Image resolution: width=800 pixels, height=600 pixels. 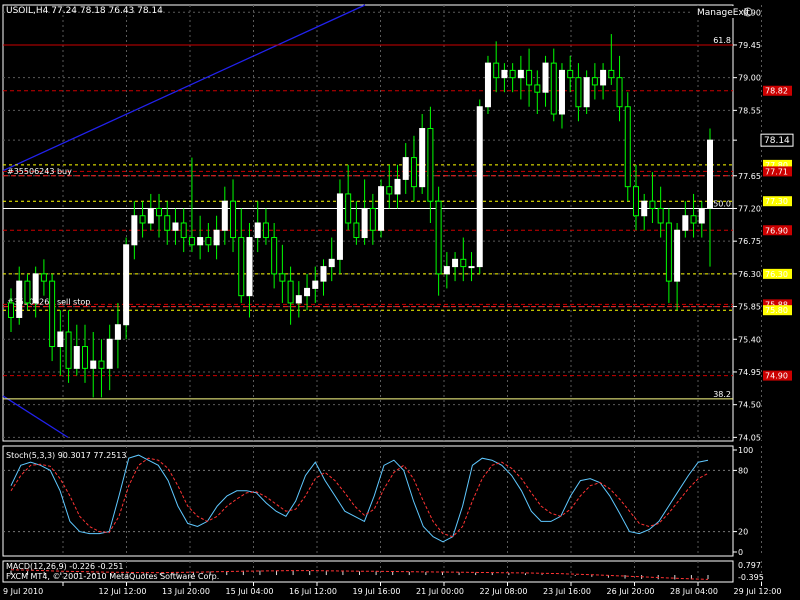 What do you see at coordinates (66, 455) in the screenshot?
I see `stoch-title: Stoch(5,3,3) 90.3017 77.2513` at bounding box center [66, 455].